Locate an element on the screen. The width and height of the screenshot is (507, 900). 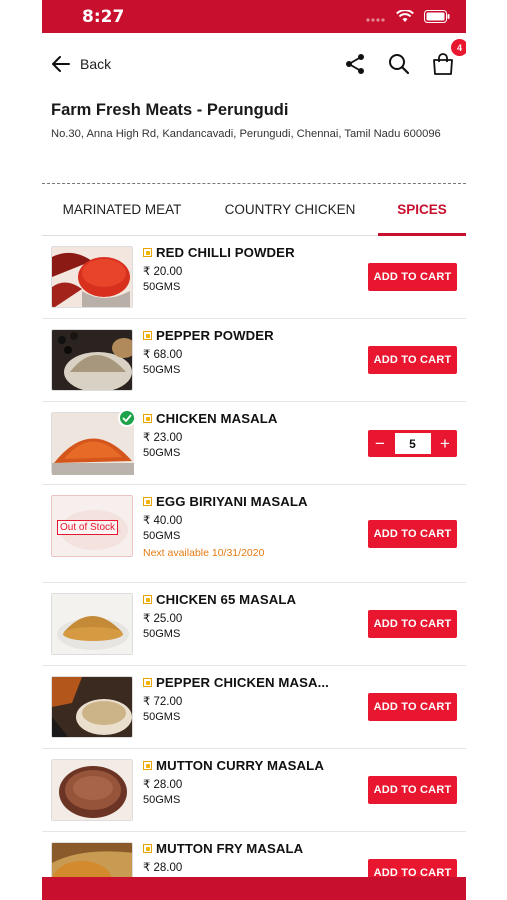
product-name-row: RED CHILLI POWDER is located at coordinates (219, 252).